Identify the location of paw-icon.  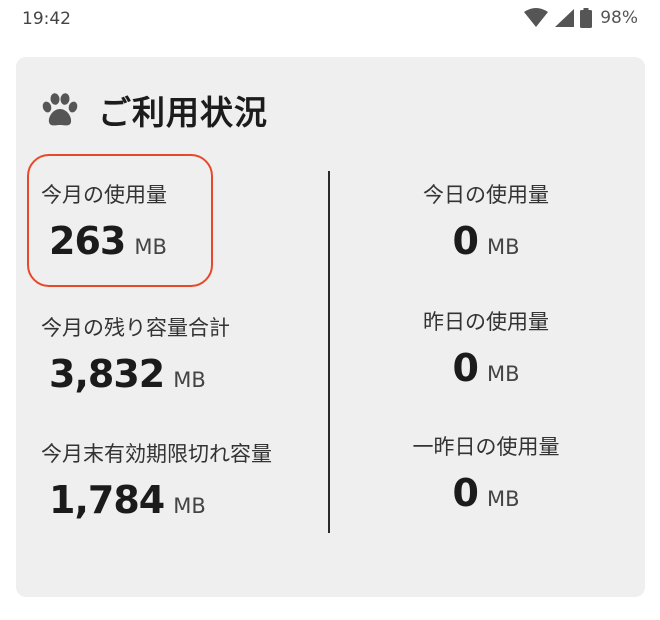
(60, 110).